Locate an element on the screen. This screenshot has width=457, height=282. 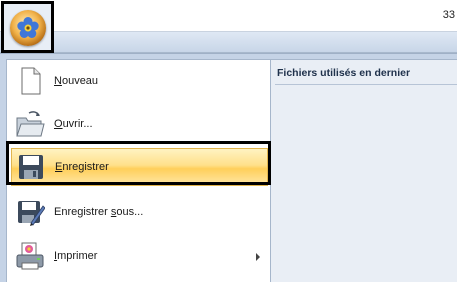
app-orb-icon is located at coordinates (28, 28).